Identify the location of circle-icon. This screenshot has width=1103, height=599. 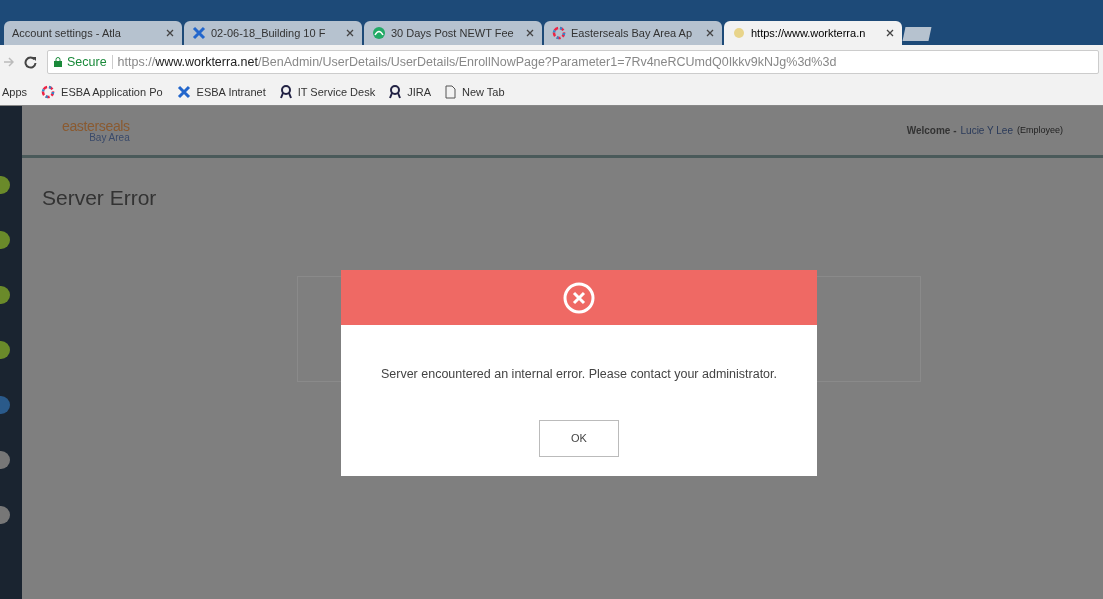
(379, 33).